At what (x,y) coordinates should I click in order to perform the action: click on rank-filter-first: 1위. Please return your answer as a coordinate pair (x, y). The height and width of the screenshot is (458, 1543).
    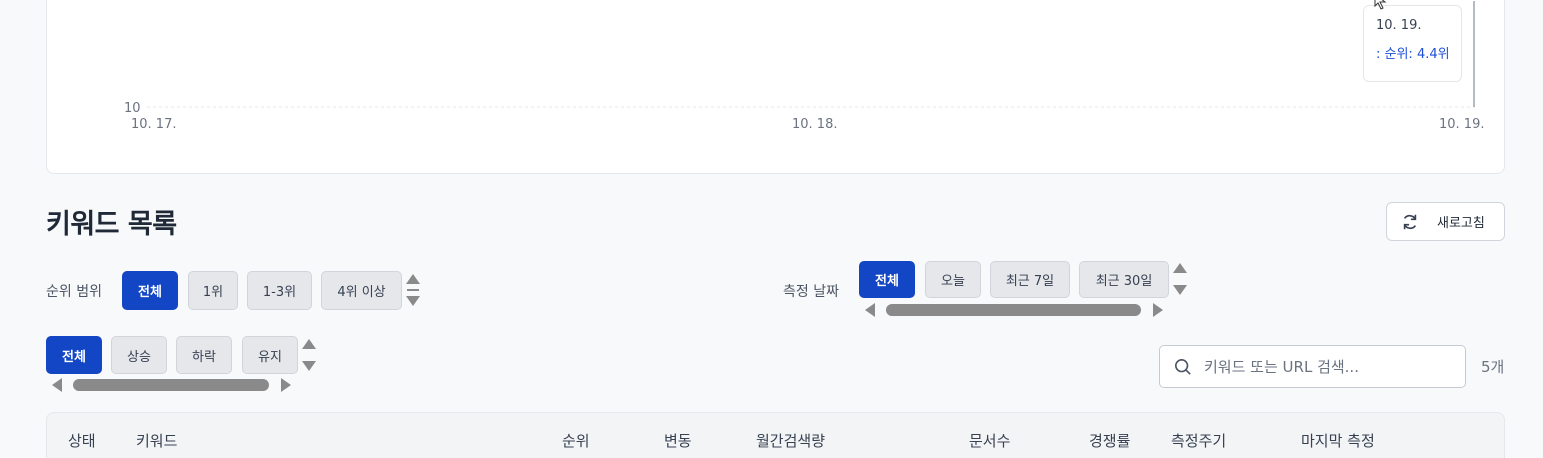
    Looking at the image, I should click on (213, 290).